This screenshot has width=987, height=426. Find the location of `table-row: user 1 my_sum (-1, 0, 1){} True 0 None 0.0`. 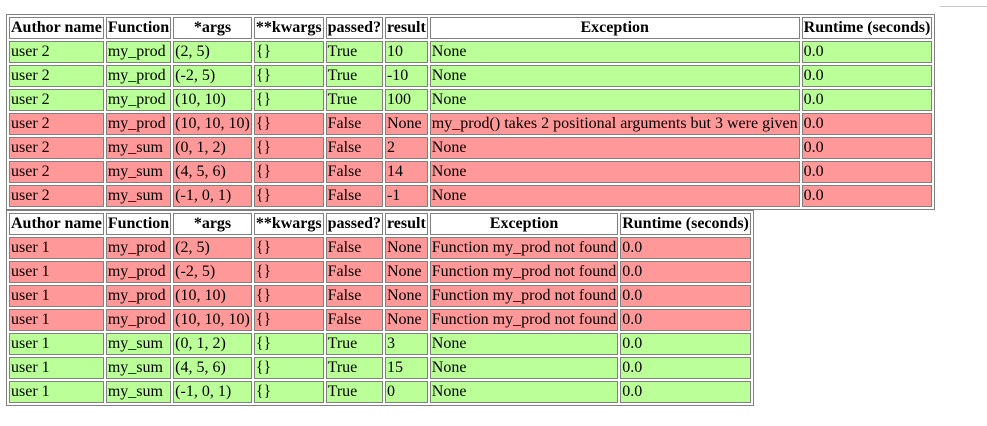

table-row: user 1 my_sum (-1, 0, 1){} True 0 None 0.0 is located at coordinates (380, 392).